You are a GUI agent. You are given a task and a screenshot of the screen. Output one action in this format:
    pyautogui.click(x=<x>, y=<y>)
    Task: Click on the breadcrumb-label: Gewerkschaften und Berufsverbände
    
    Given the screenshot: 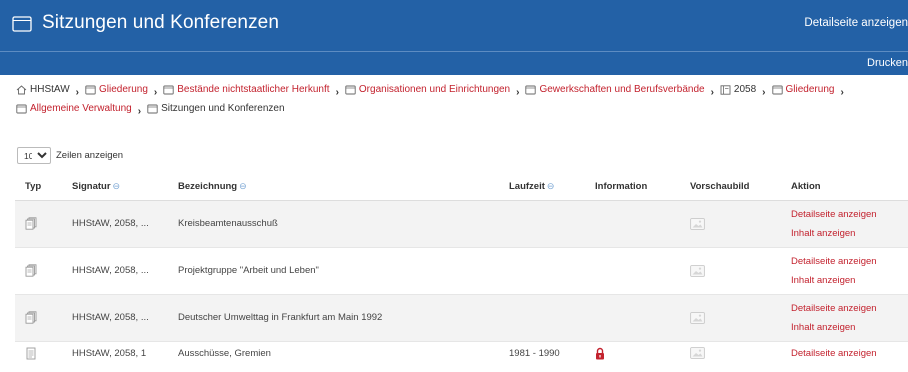 What is the action you would take?
    pyautogui.click(x=621, y=90)
    